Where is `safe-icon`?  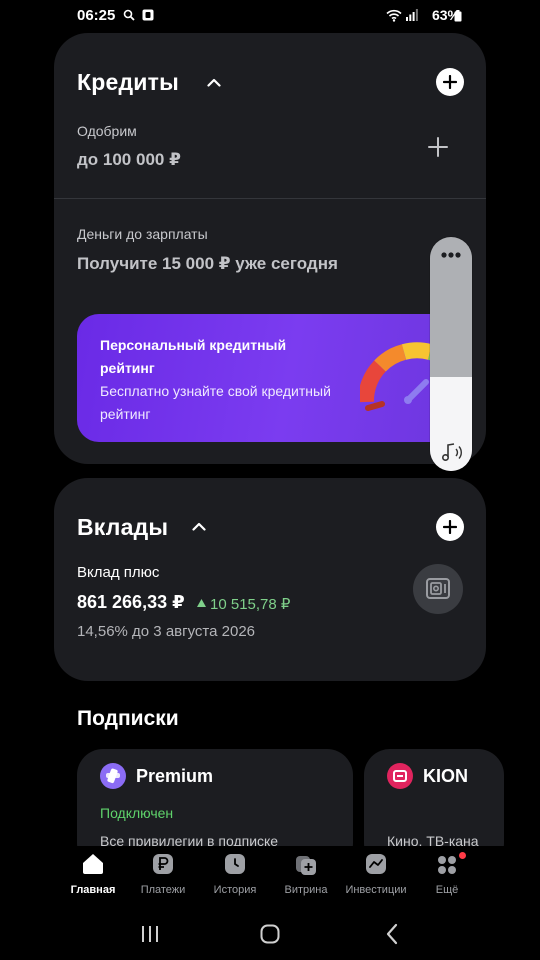 safe-icon is located at coordinates (438, 588).